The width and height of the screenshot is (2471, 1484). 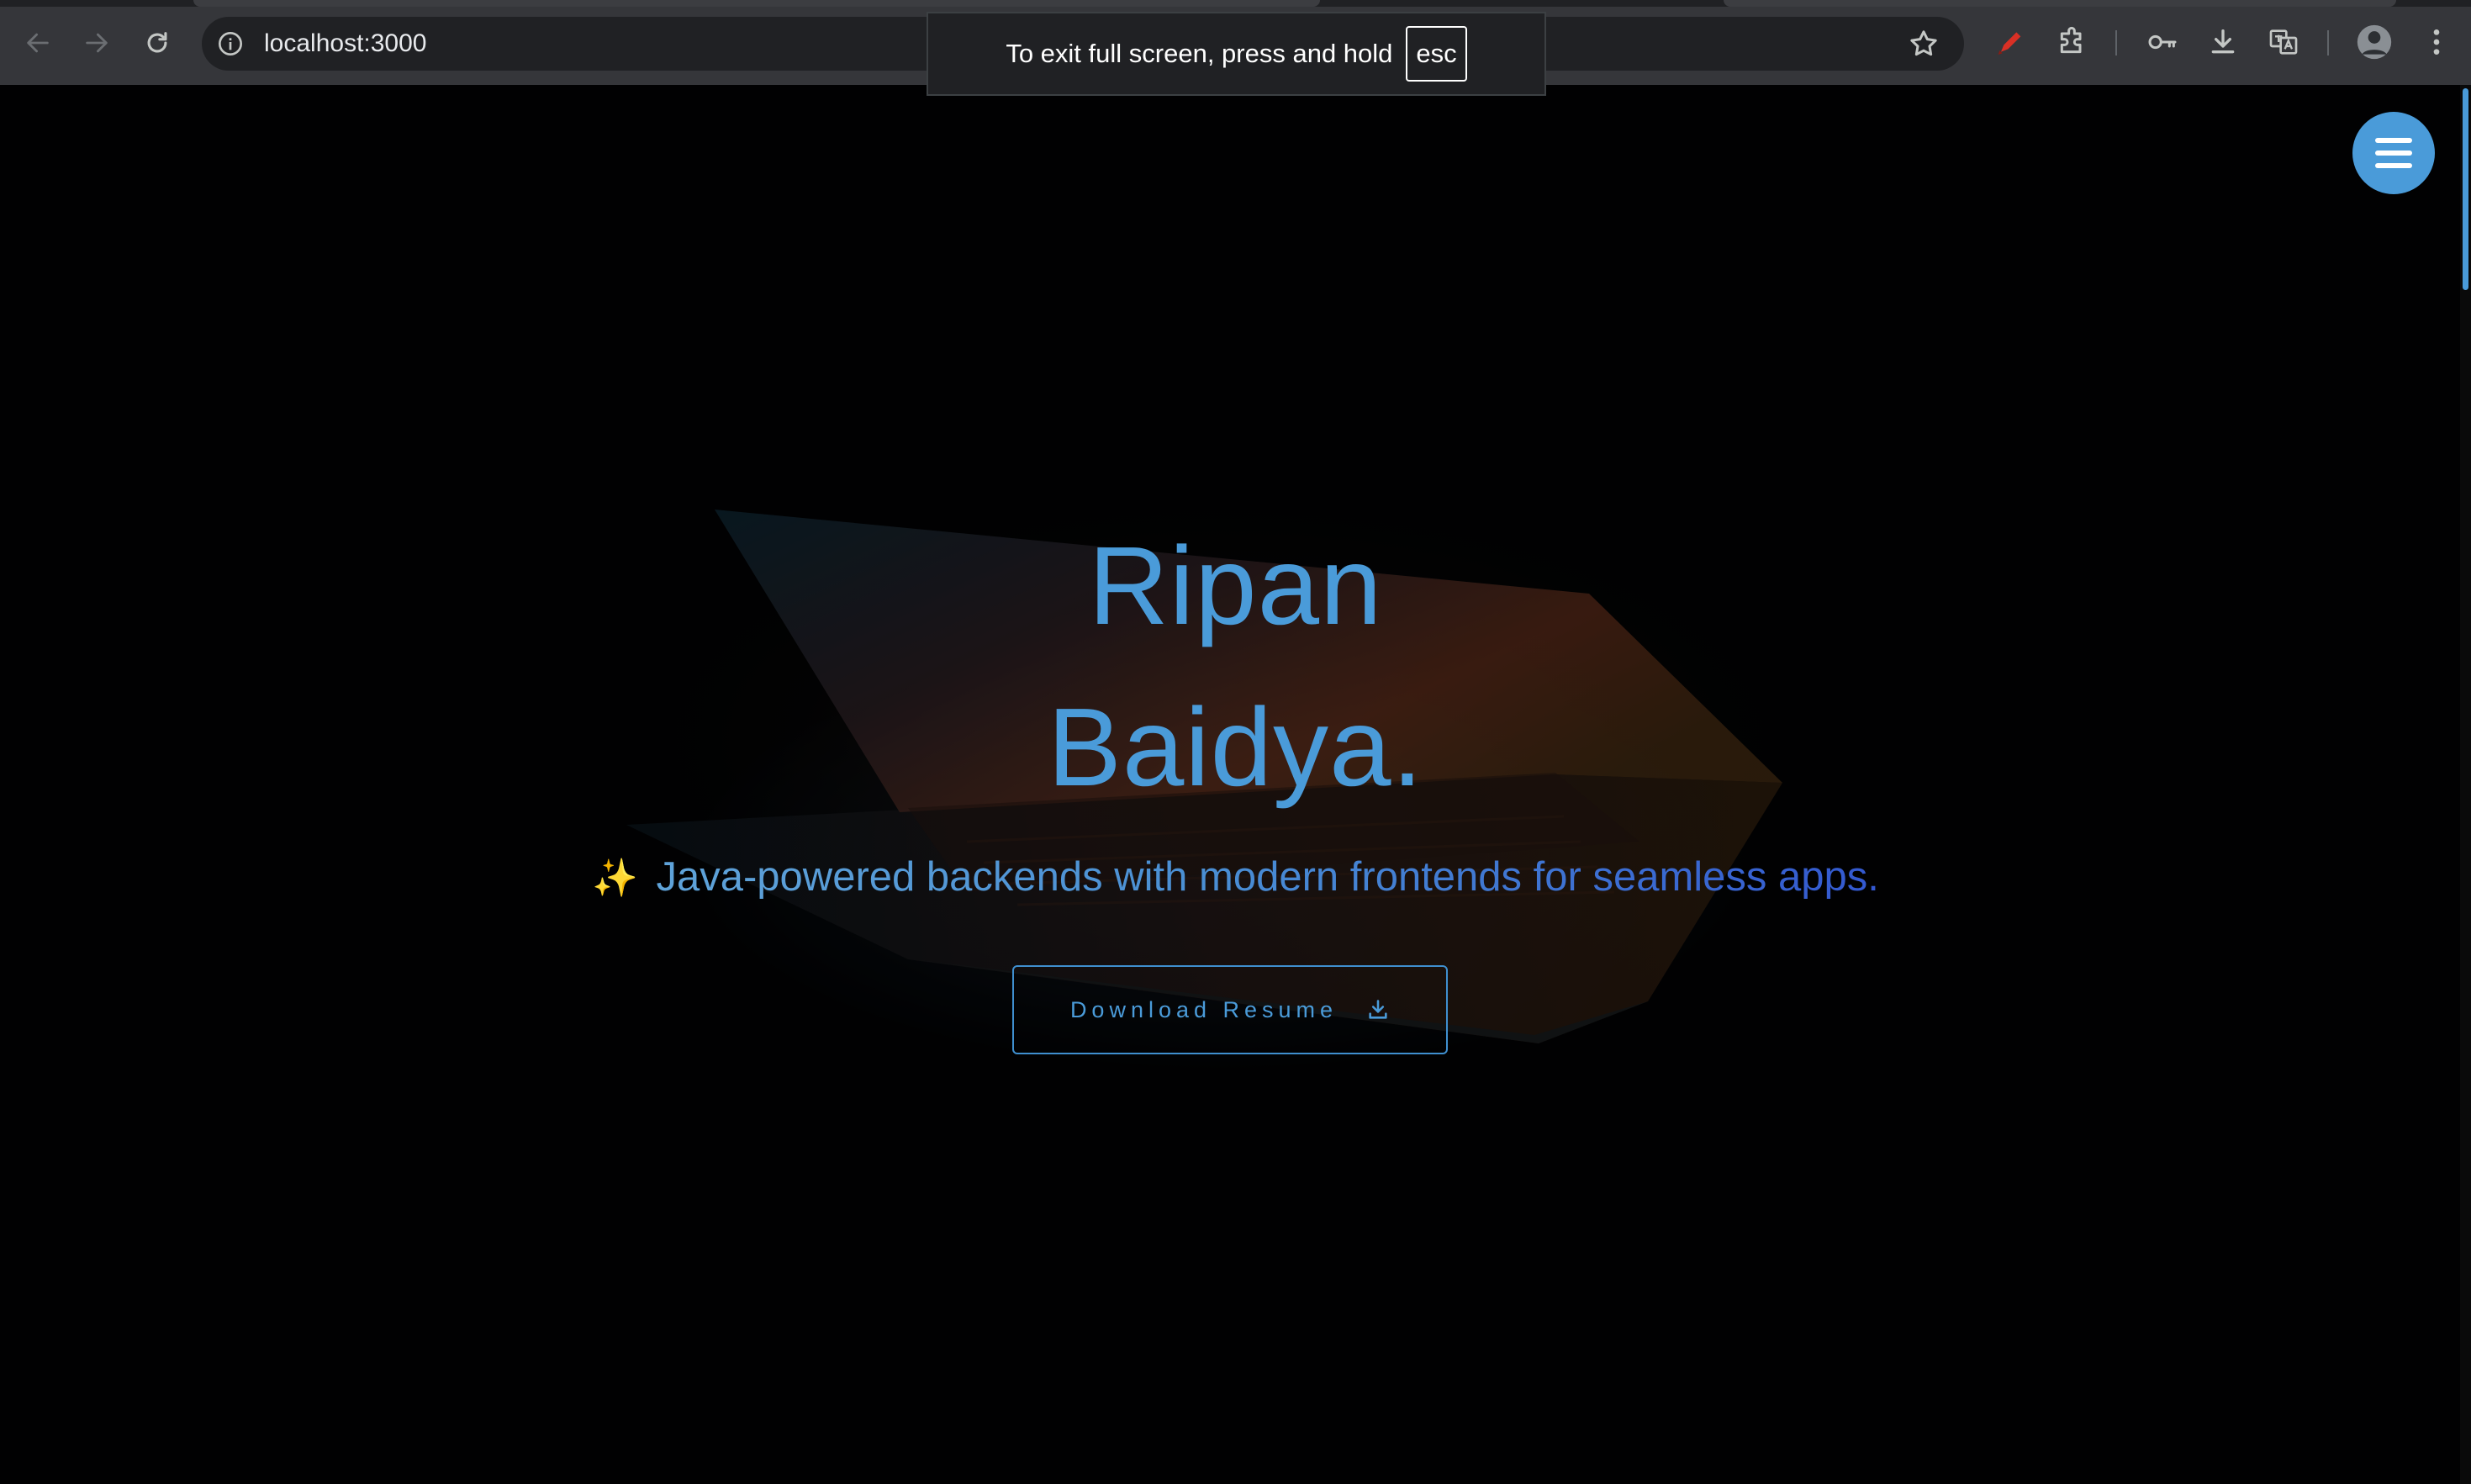 What do you see at coordinates (2009, 42) in the screenshot?
I see `pen-extension-icon` at bounding box center [2009, 42].